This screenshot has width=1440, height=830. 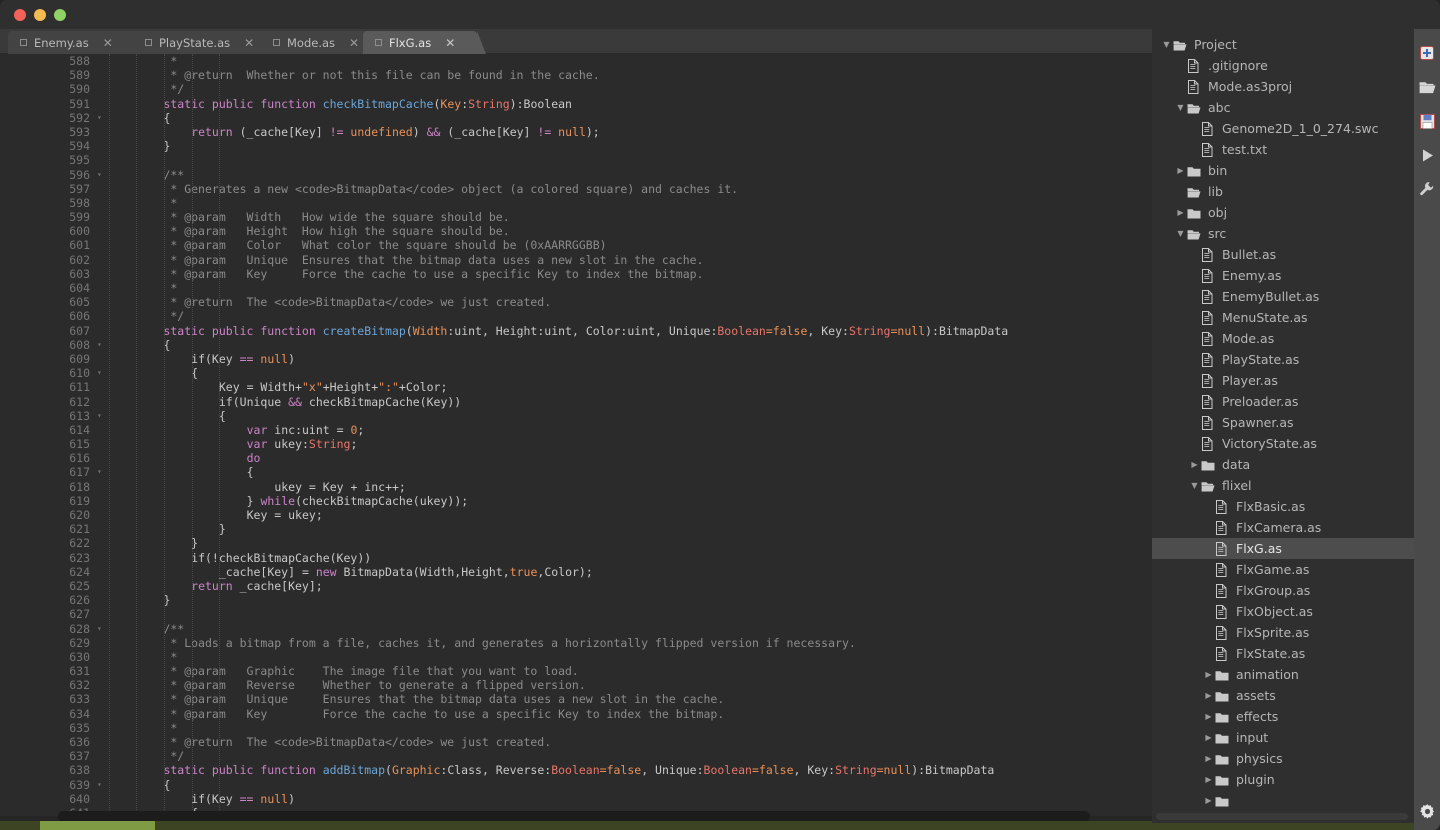 I want to click on code-line: 588 *, so click(x=576, y=61).